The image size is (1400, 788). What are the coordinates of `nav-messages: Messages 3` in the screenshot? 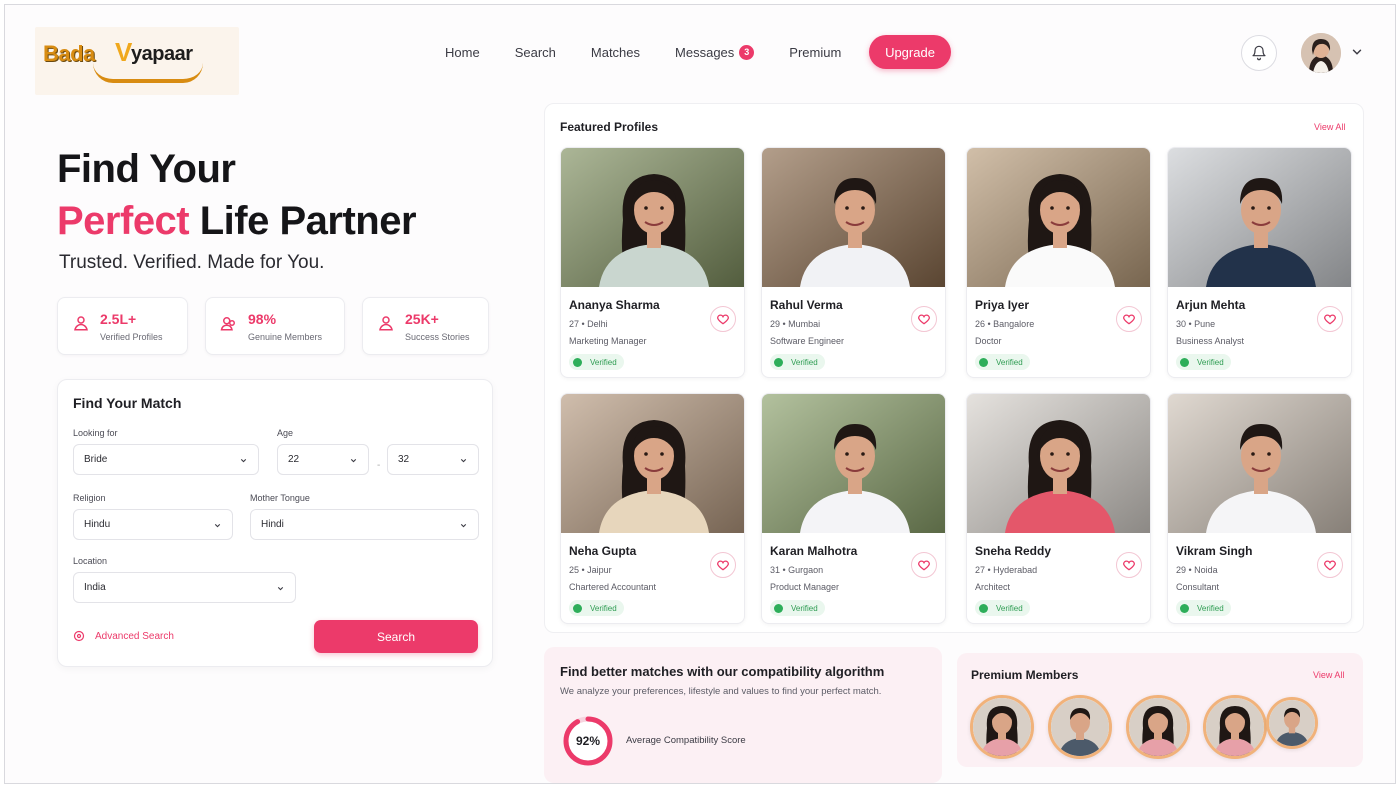 It's located at (715, 52).